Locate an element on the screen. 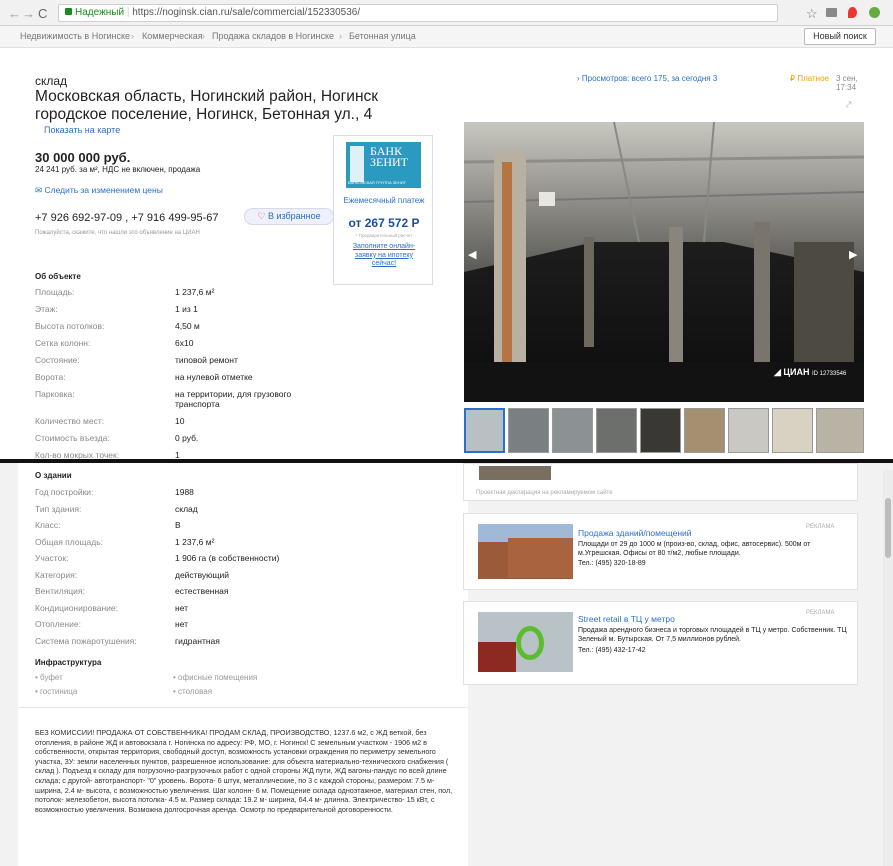 The height and width of the screenshot is (866, 893). param-label: Ворота: is located at coordinates (50, 377).